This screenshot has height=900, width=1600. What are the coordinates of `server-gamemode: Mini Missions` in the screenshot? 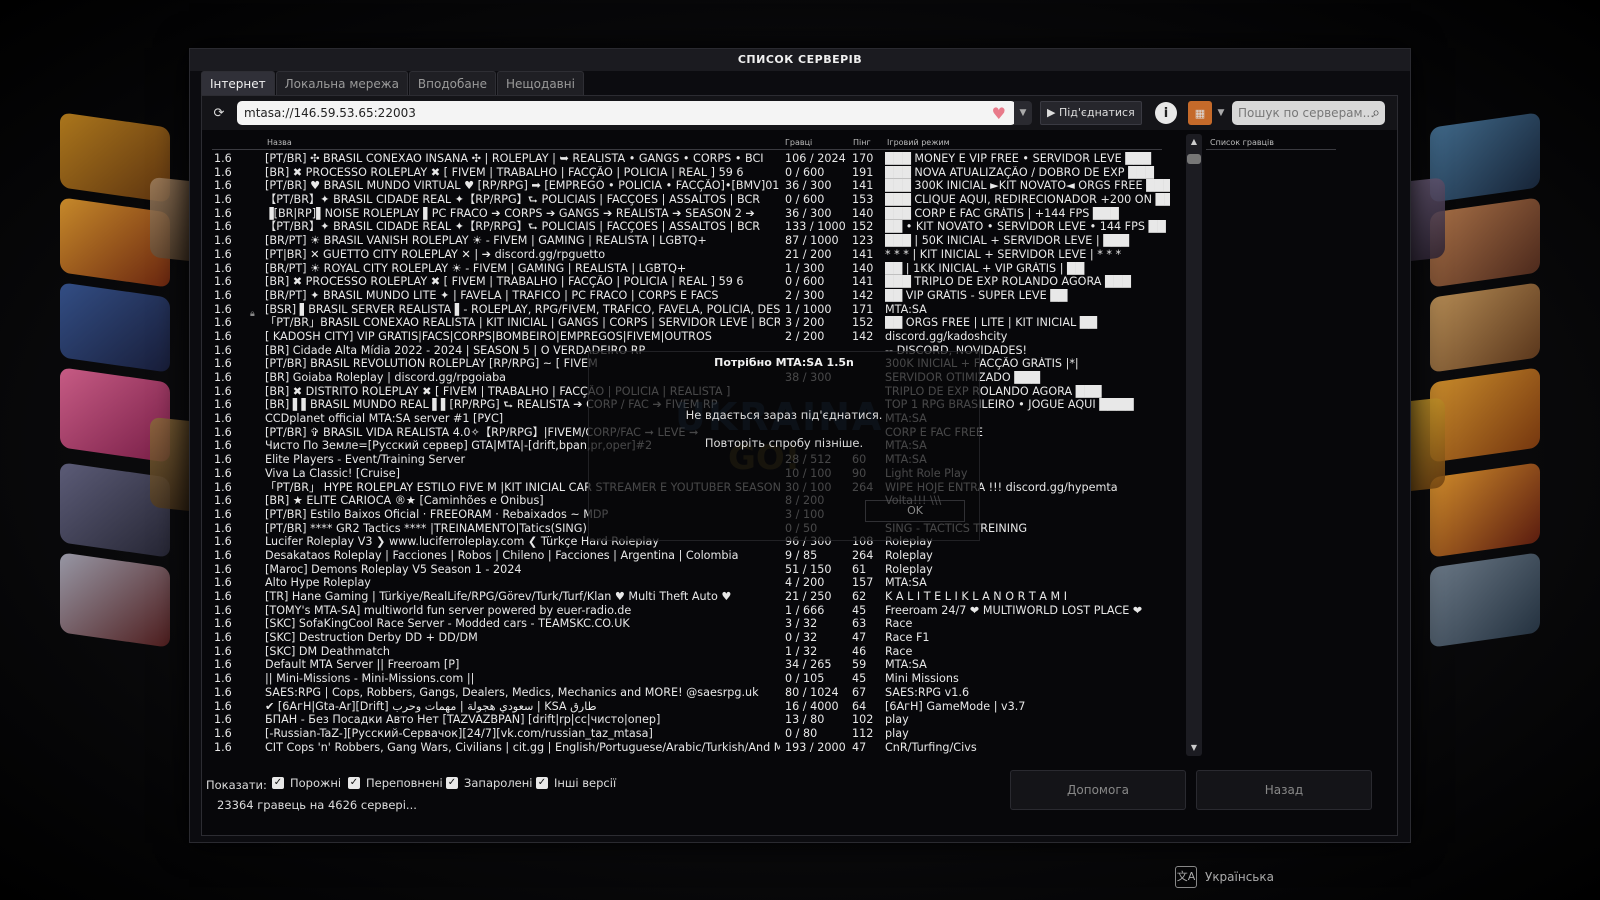 It's located at (922, 679).